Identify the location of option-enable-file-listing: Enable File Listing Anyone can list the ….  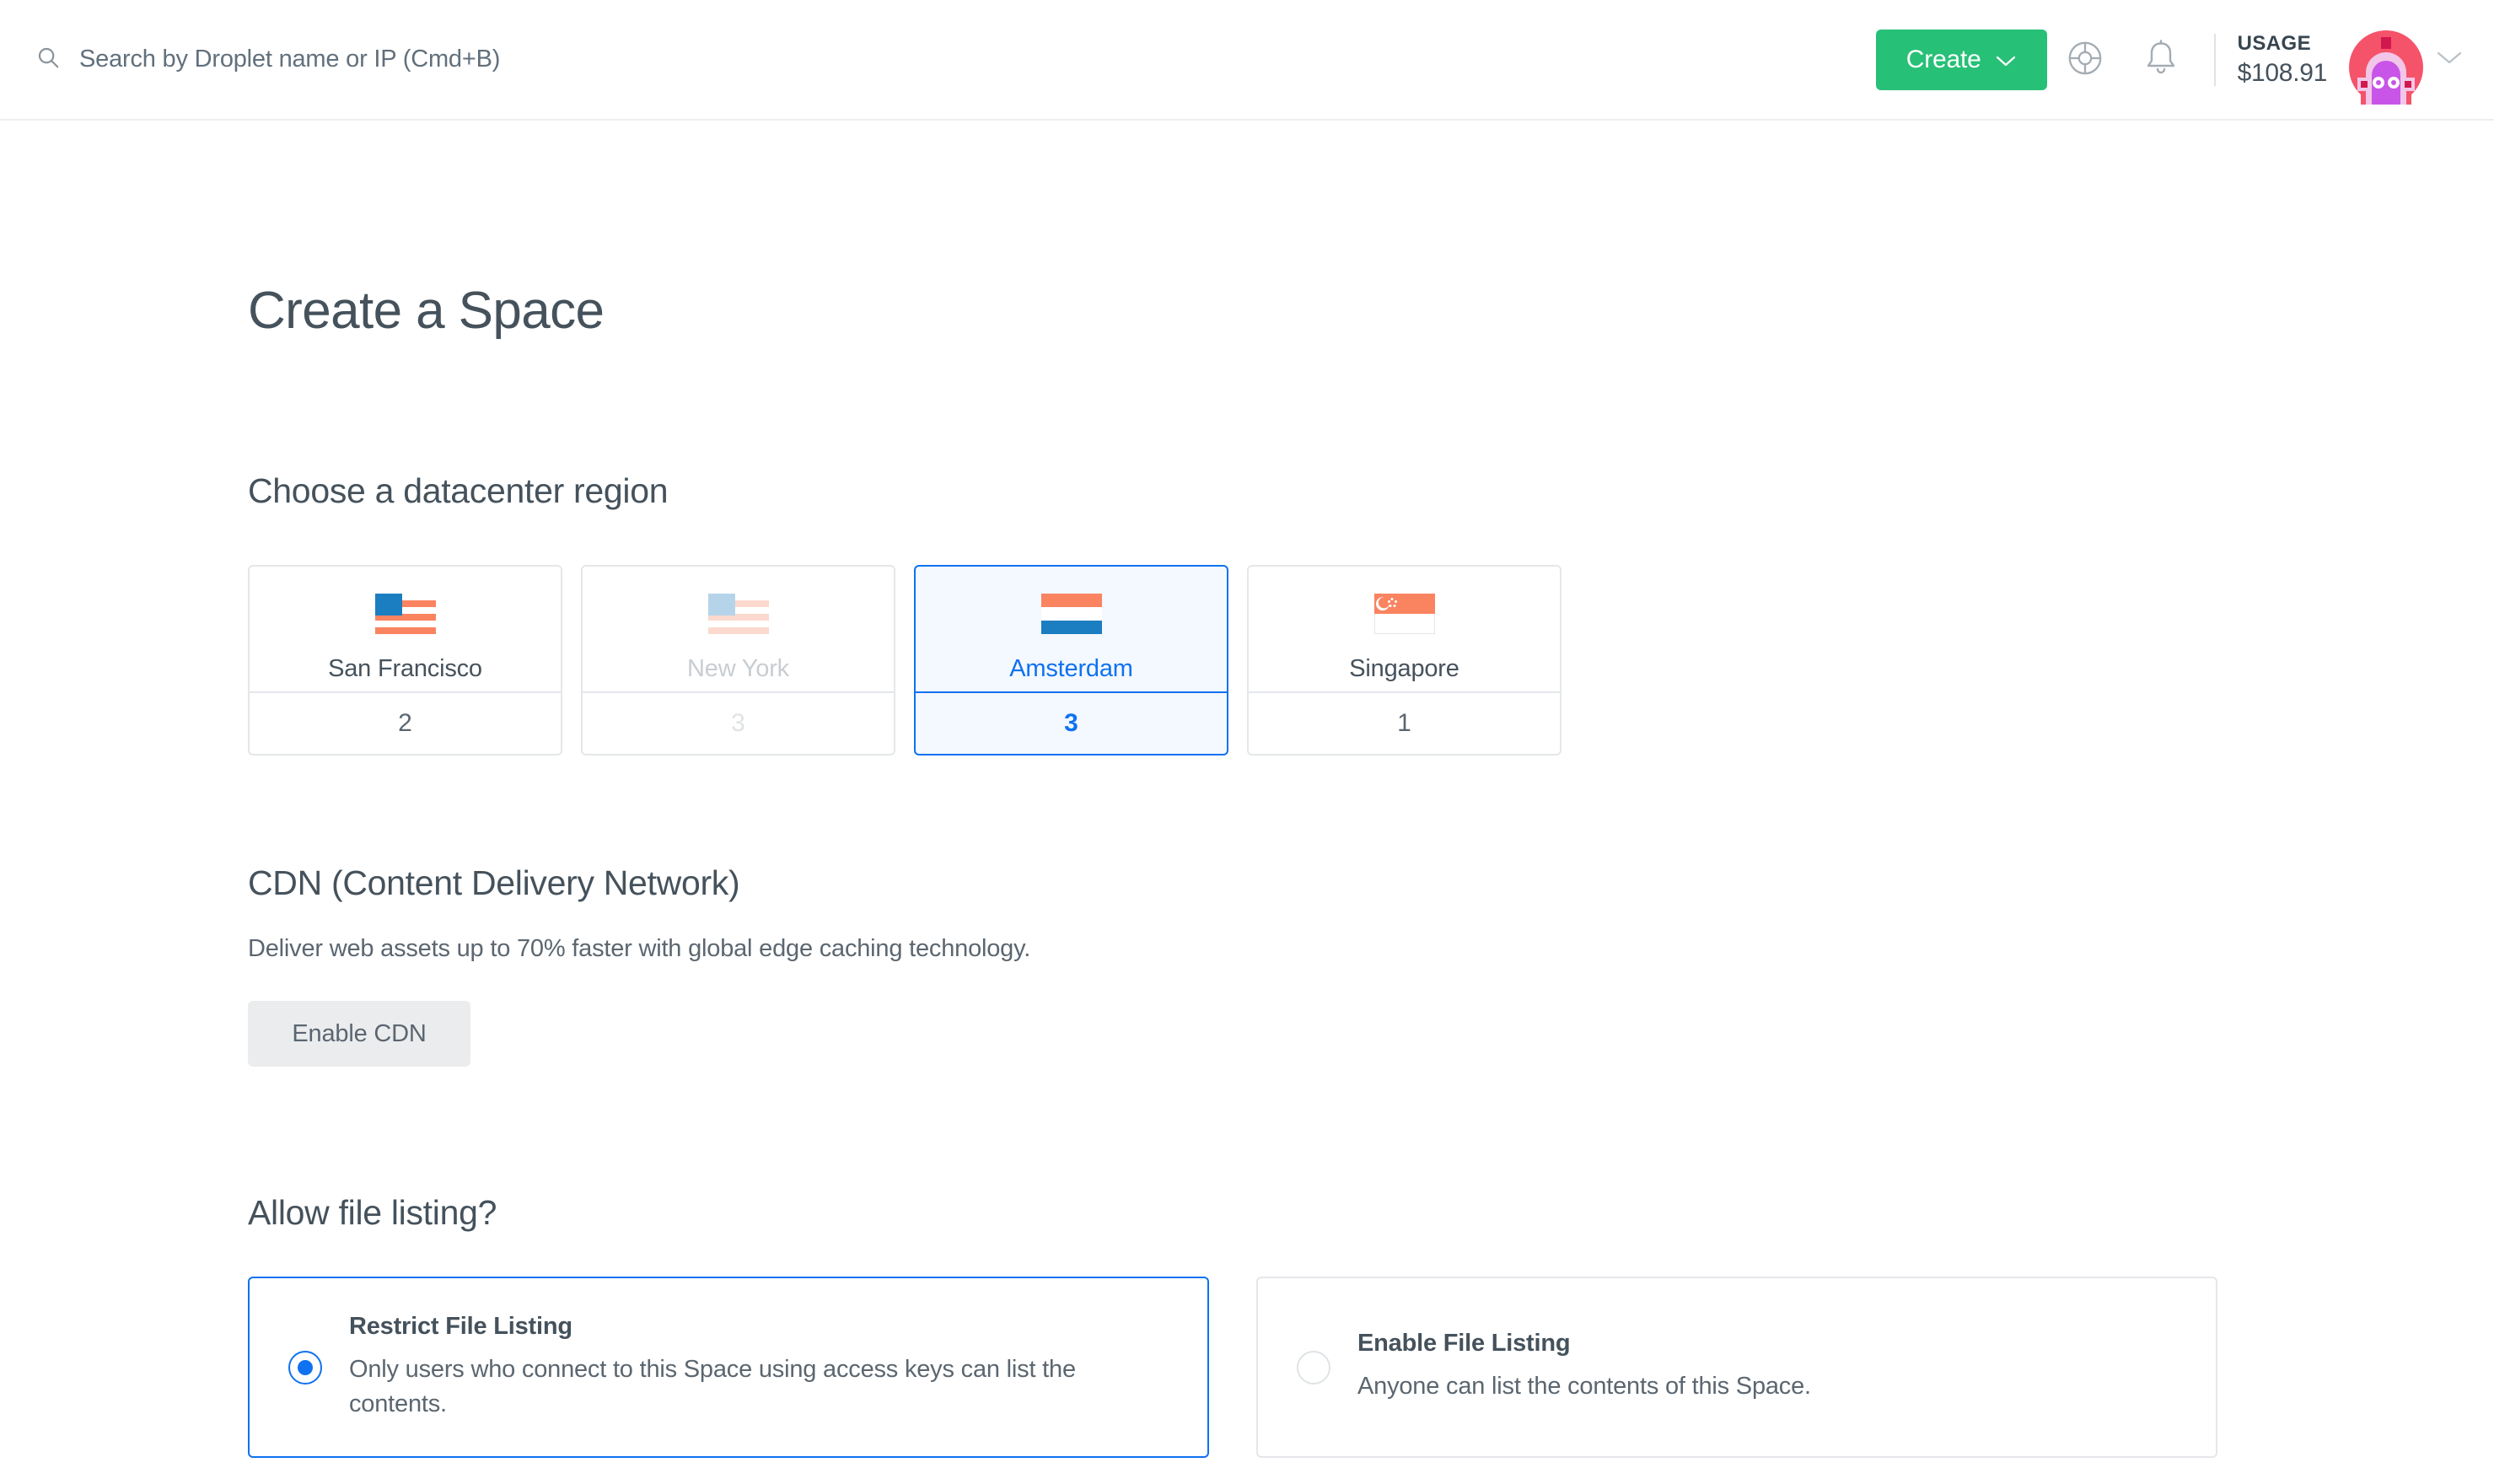
(1737, 1367).